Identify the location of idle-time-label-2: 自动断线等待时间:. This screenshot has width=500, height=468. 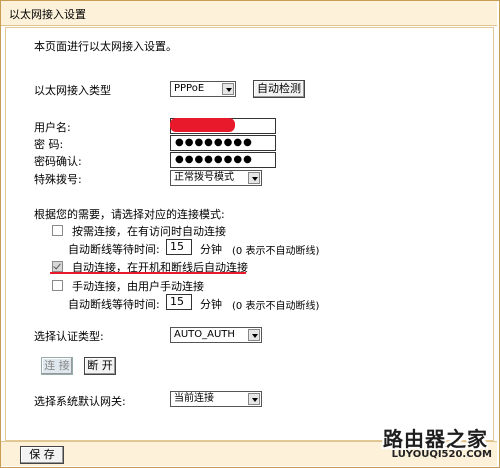
(114, 304).